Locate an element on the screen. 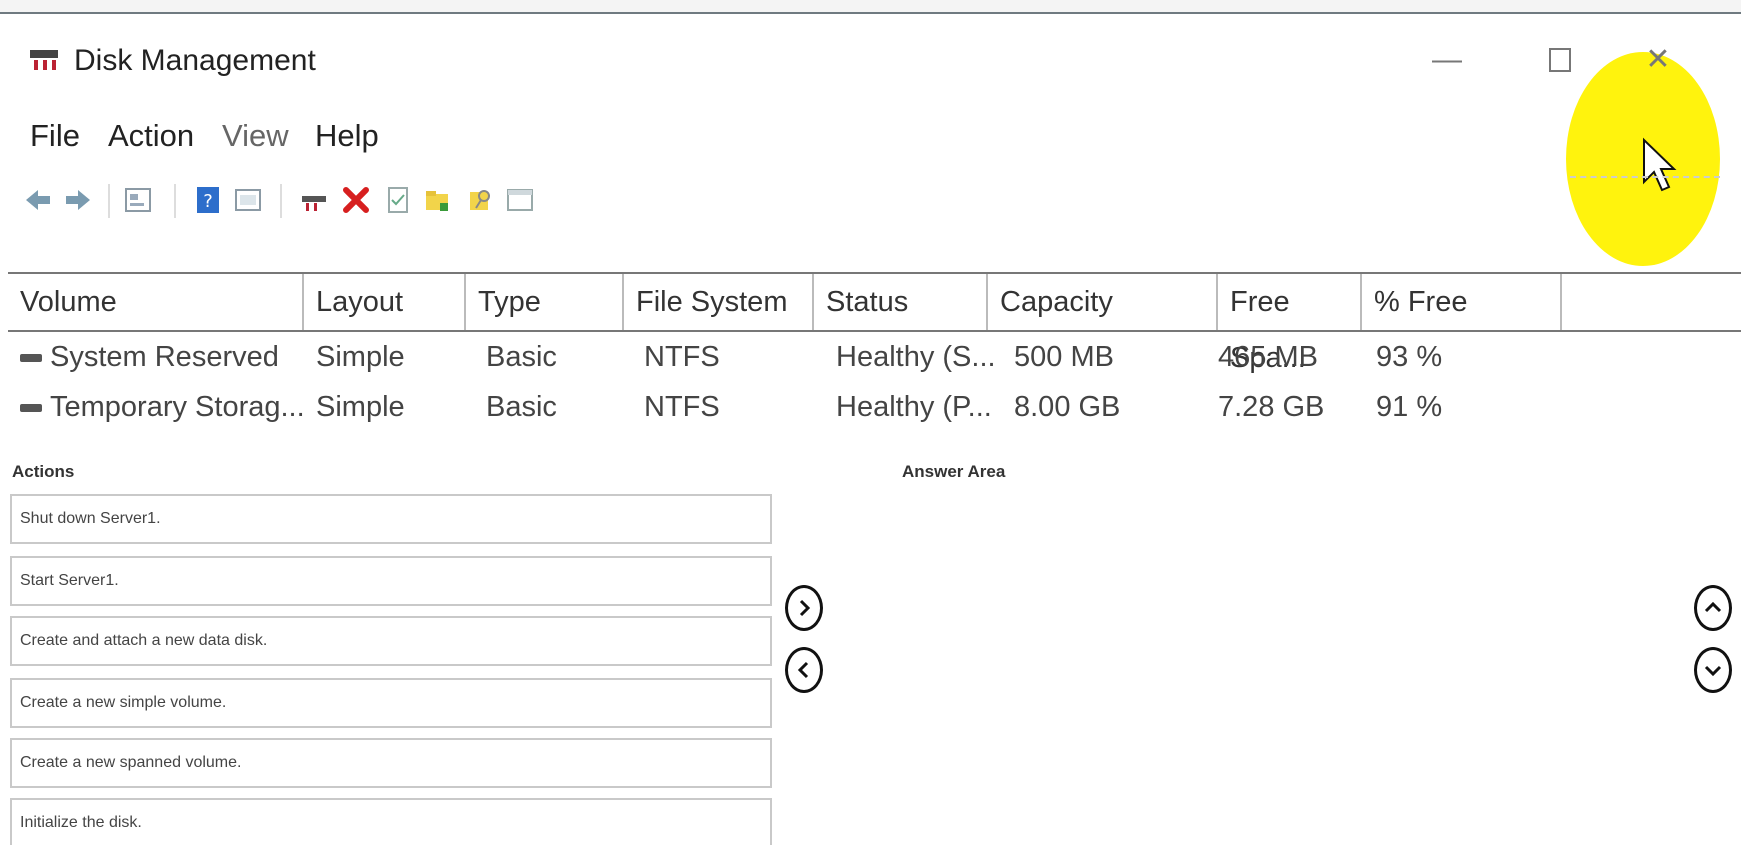  top-border is located at coordinates (870, 7).